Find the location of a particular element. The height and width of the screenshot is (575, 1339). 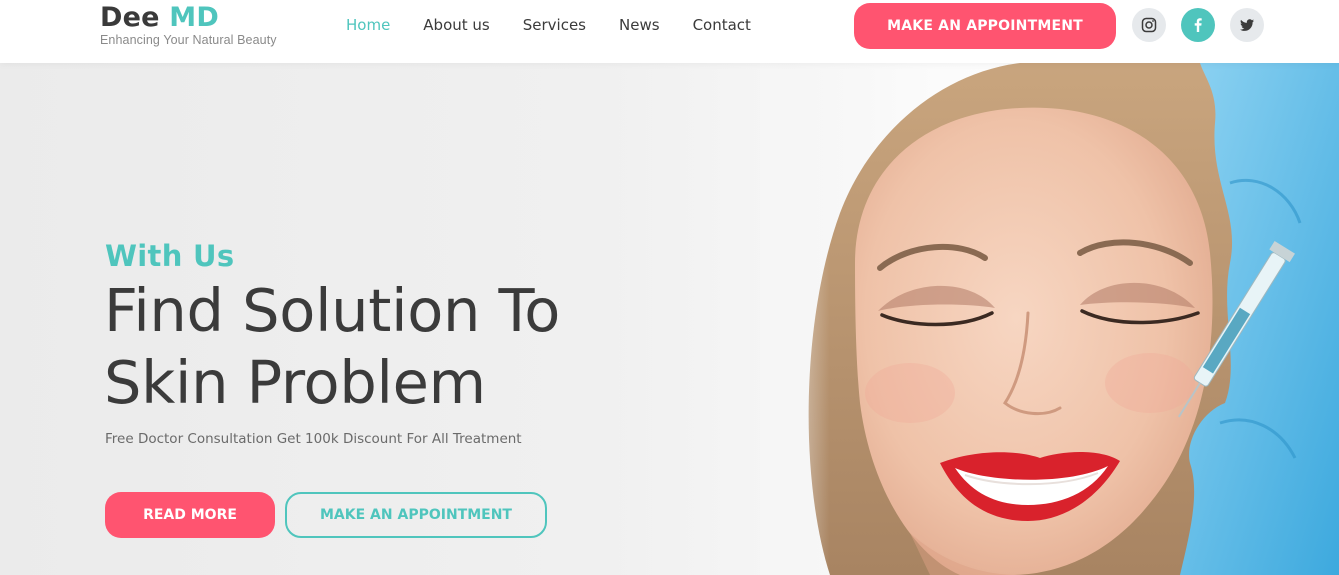

nav-item-home: Home is located at coordinates (368, 25).